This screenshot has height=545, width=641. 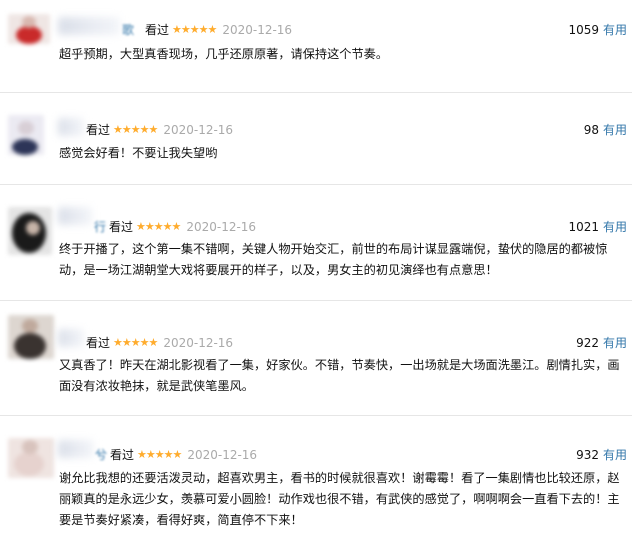 I want to click on vote-box: 922 有用, so click(x=601, y=342).